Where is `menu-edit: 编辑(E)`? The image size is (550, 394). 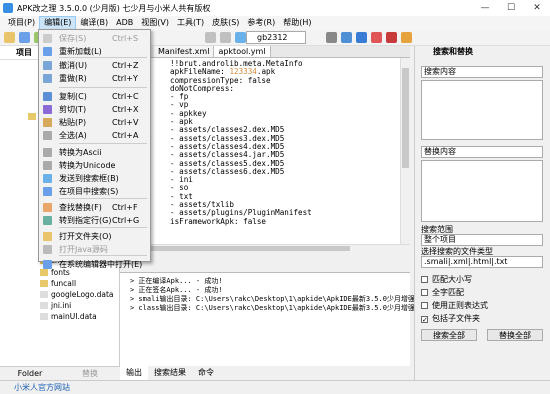 menu-edit: 编辑(E) is located at coordinates (58, 23).